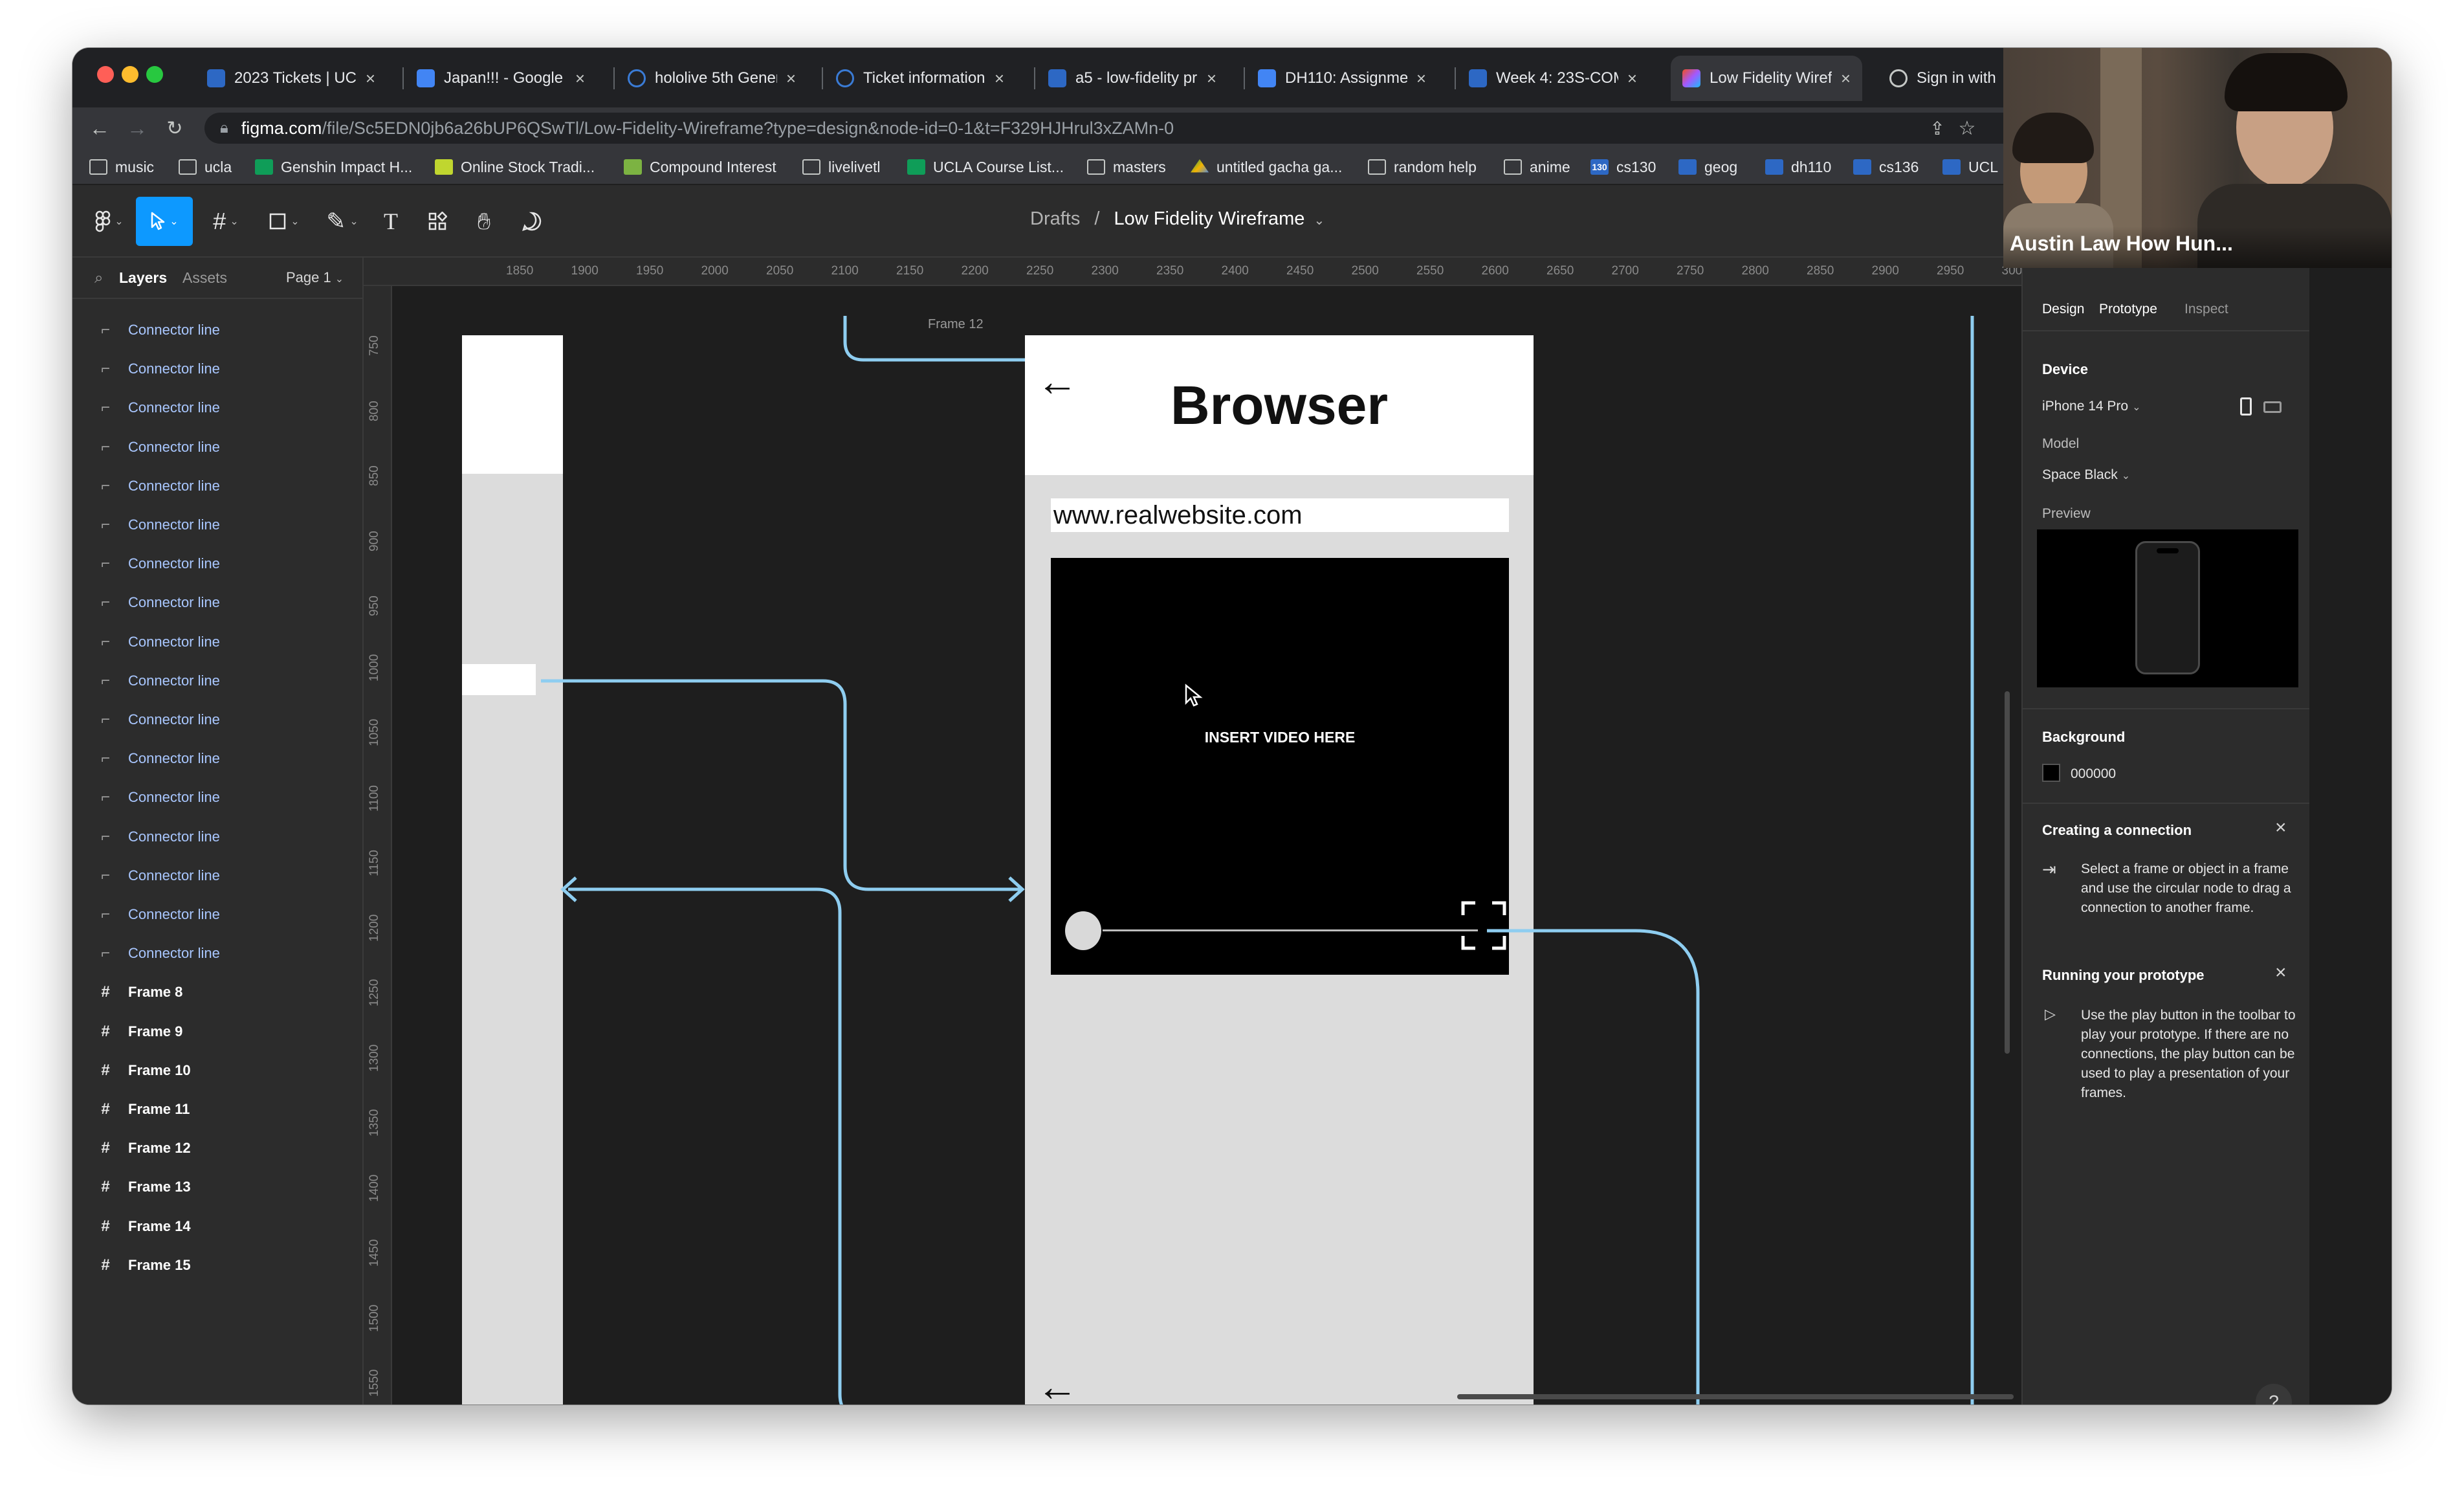  I want to click on bookmark-item: UCL, so click(1970, 167).